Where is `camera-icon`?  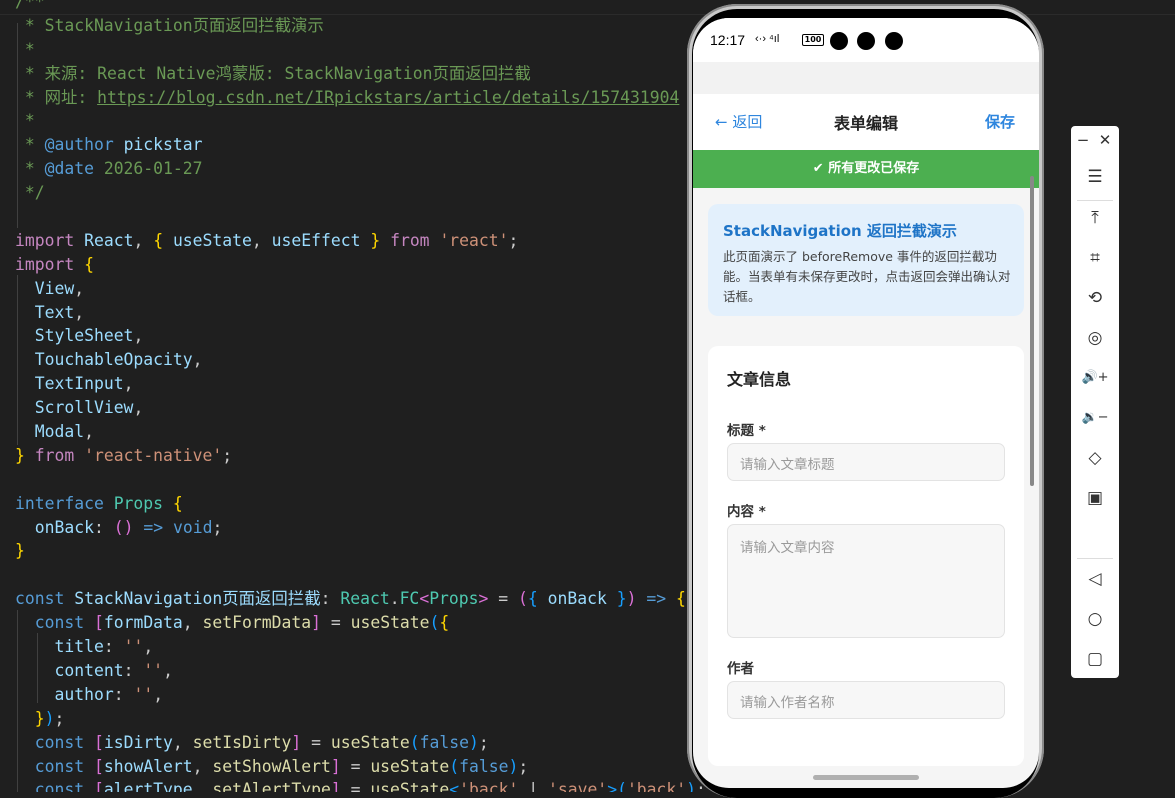 camera-icon is located at coordinates (866, 41).